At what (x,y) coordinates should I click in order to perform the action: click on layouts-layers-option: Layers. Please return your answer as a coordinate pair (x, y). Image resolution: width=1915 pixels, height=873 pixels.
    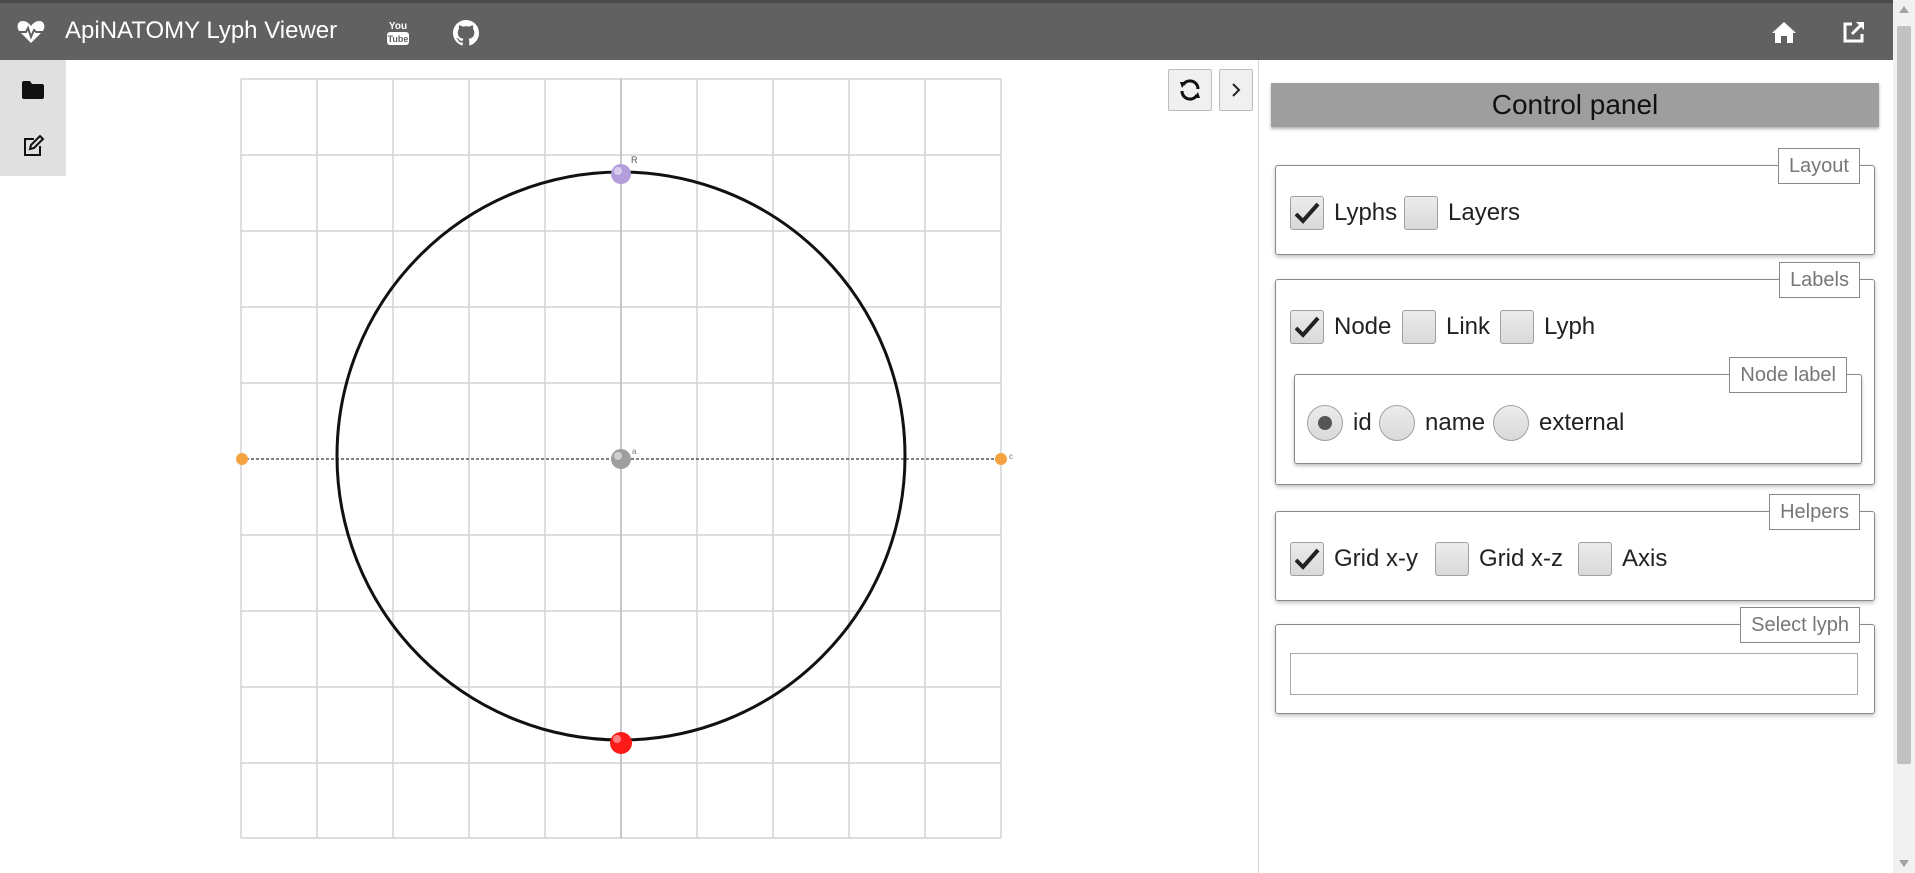
    Looking at the image, I should click on (1462, 213).